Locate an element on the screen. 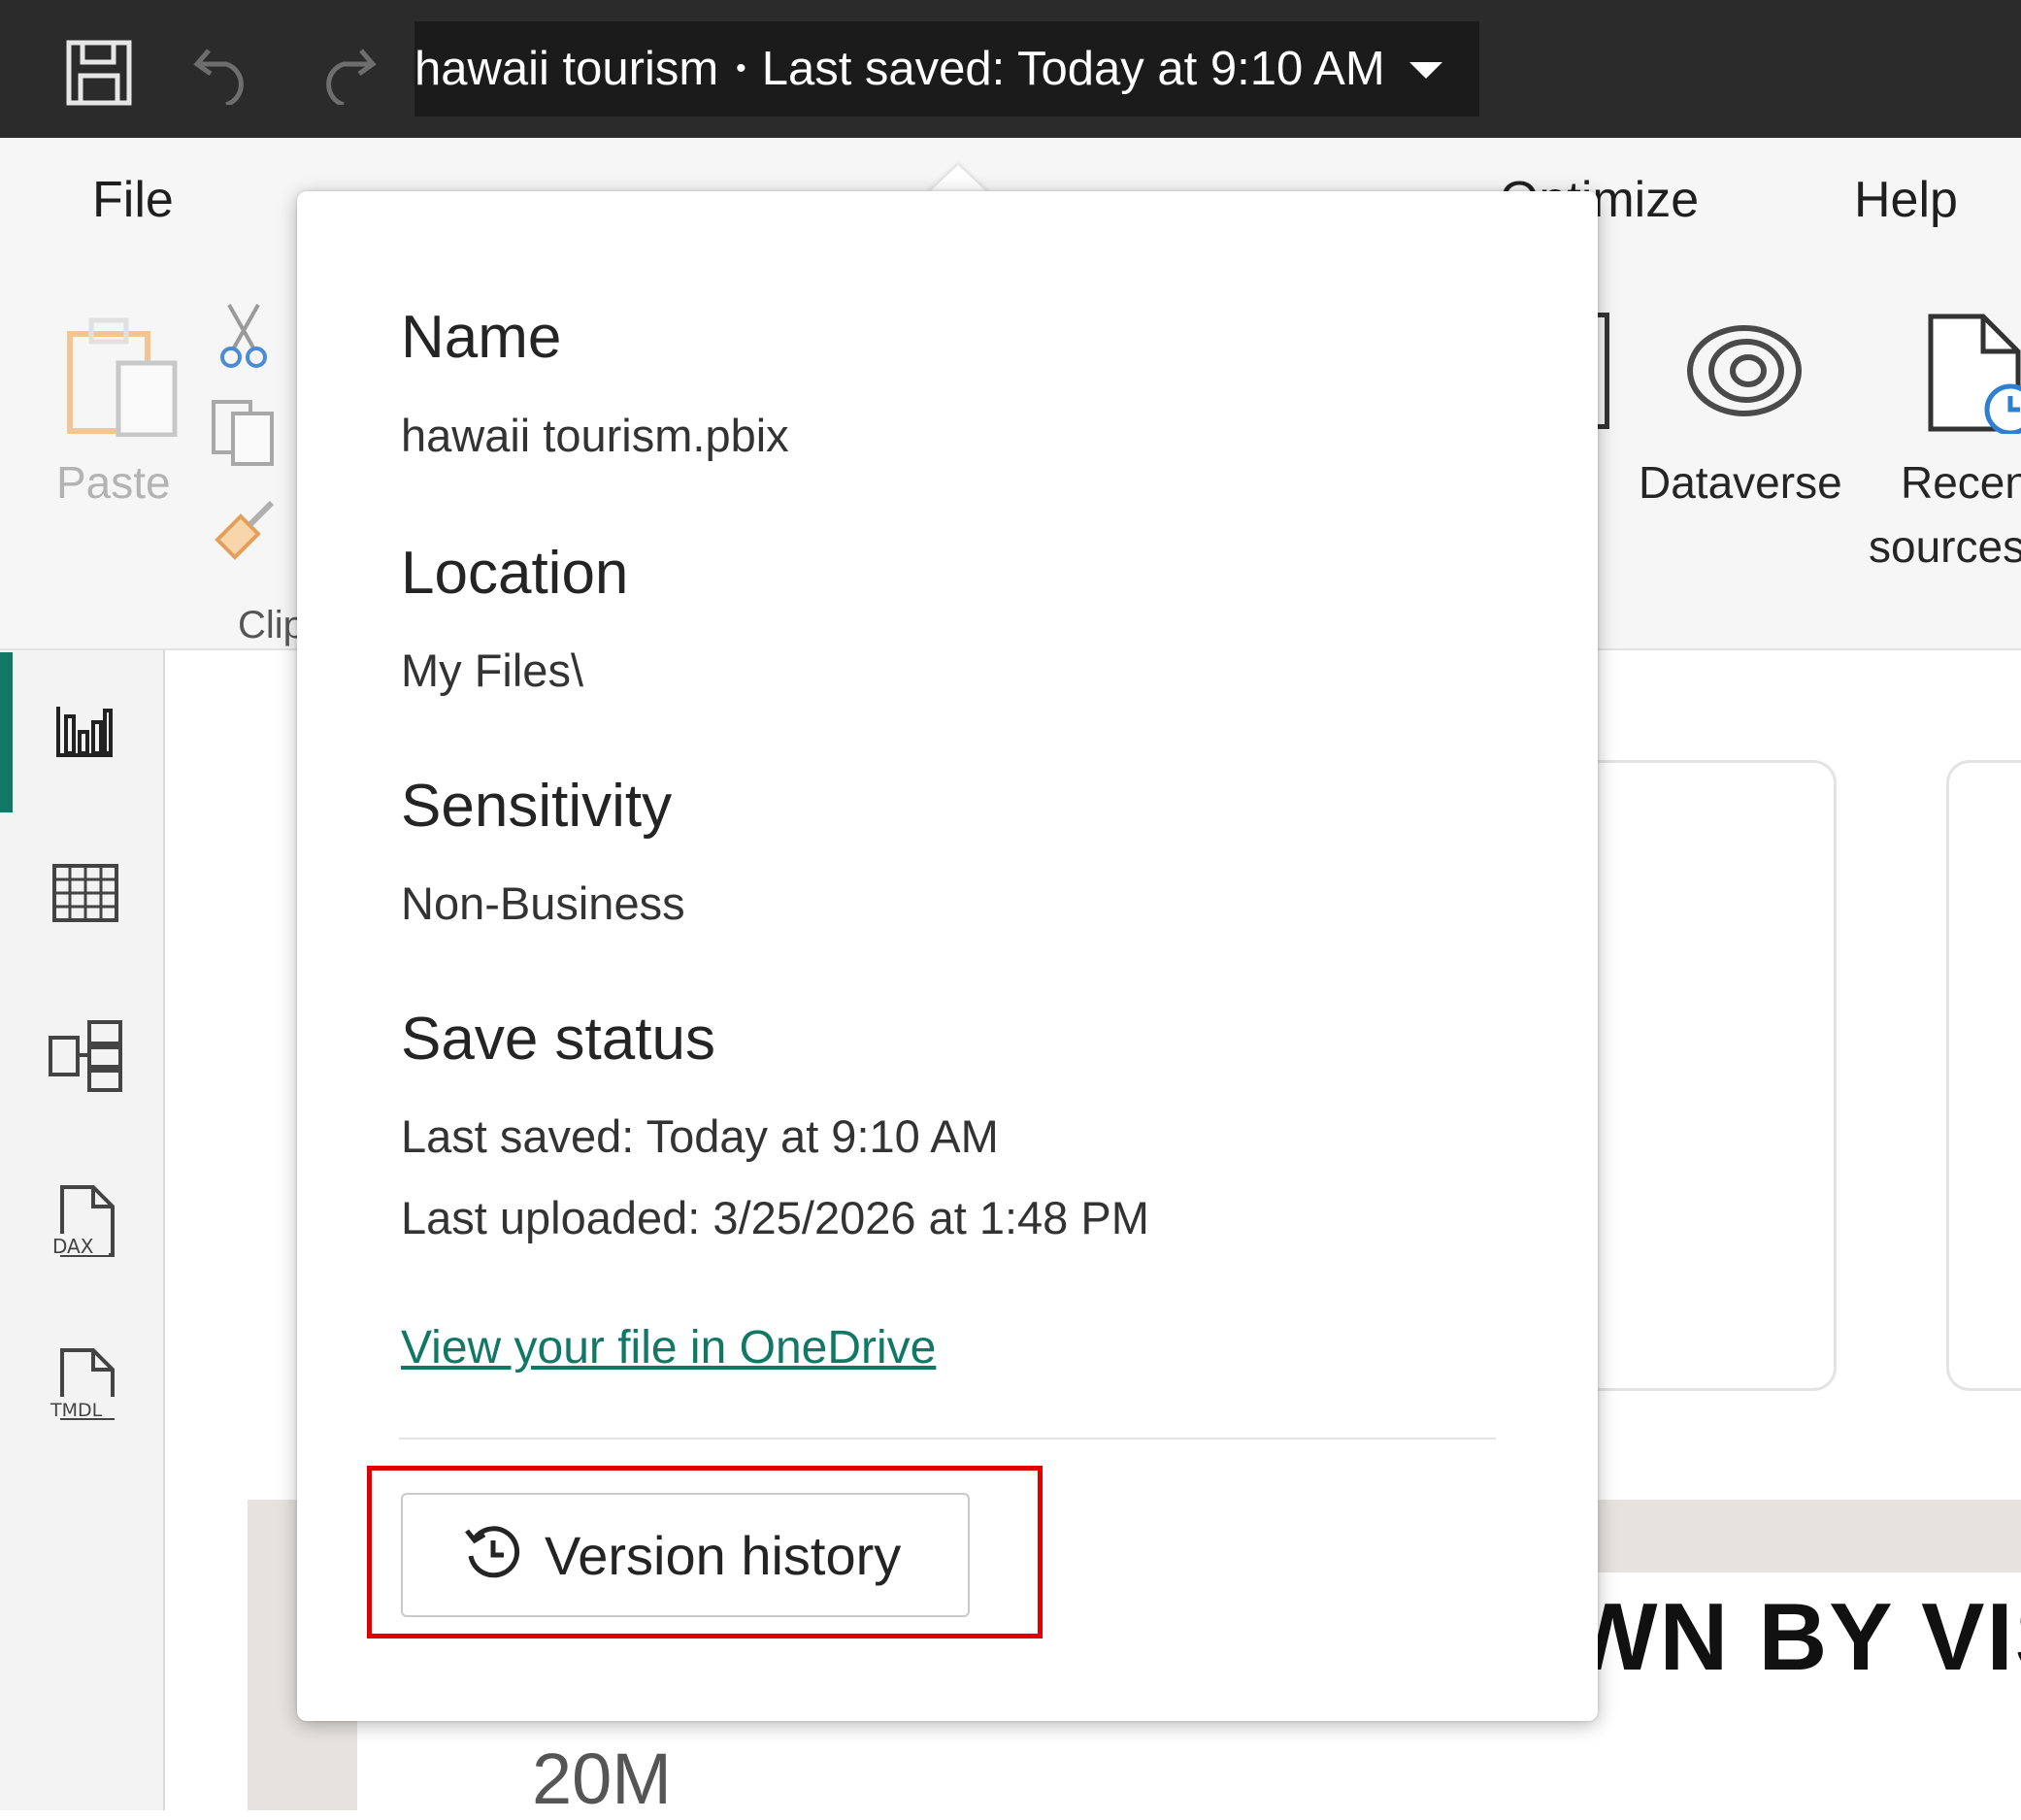 The height and width of the screenshot is (1820, 2021). paste-icon is located at coordinates (123, 377).